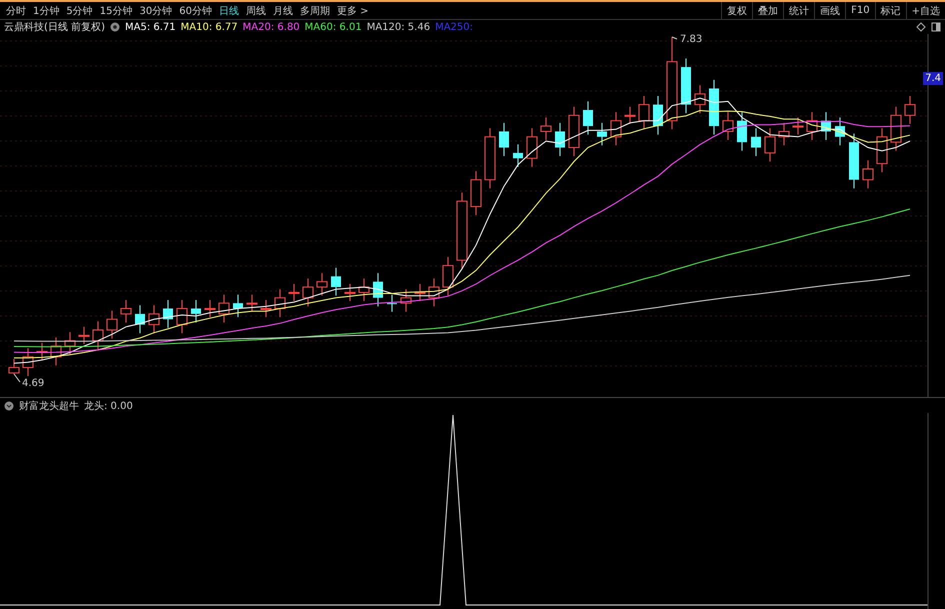  What do you see at coordinates (49, 406) in the screenshot?
I see `indicator-name: 财富龙头超牛` at bounding box center [49, 406].